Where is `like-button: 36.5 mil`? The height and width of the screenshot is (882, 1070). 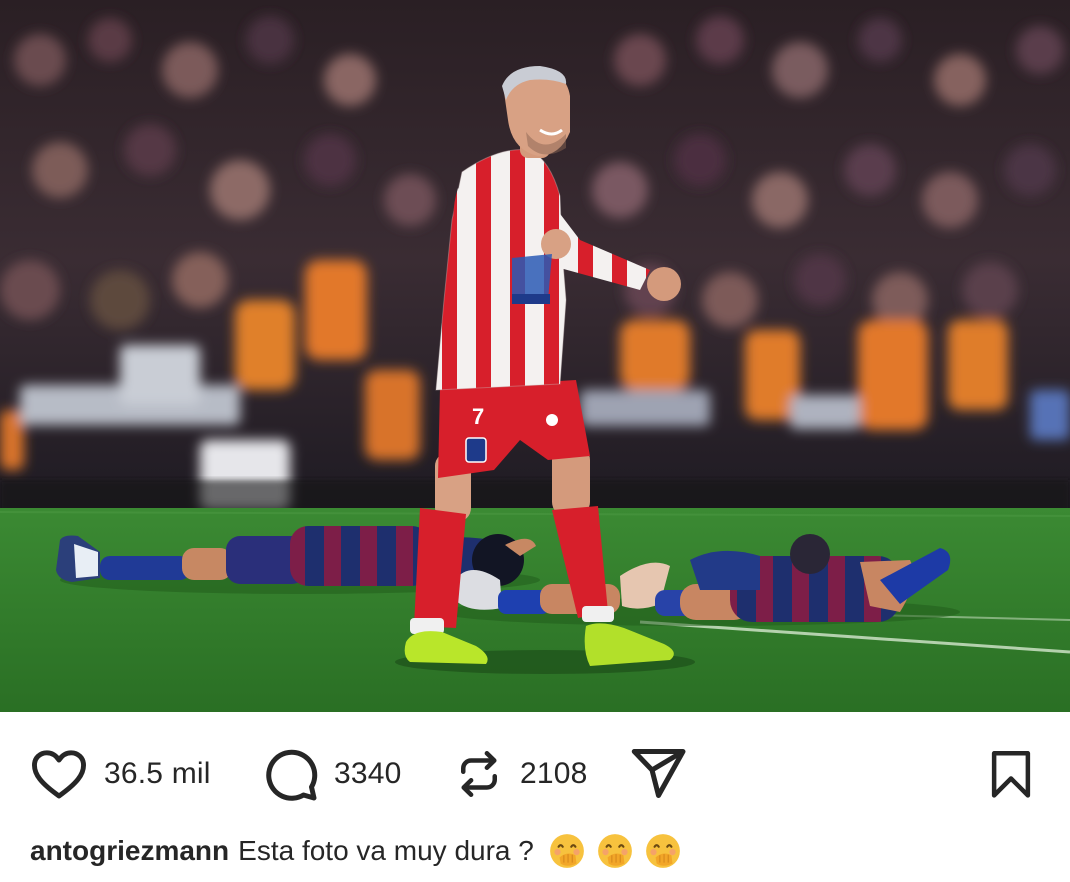 like-button: 36.5 mil is located at coordinates (119, 774).